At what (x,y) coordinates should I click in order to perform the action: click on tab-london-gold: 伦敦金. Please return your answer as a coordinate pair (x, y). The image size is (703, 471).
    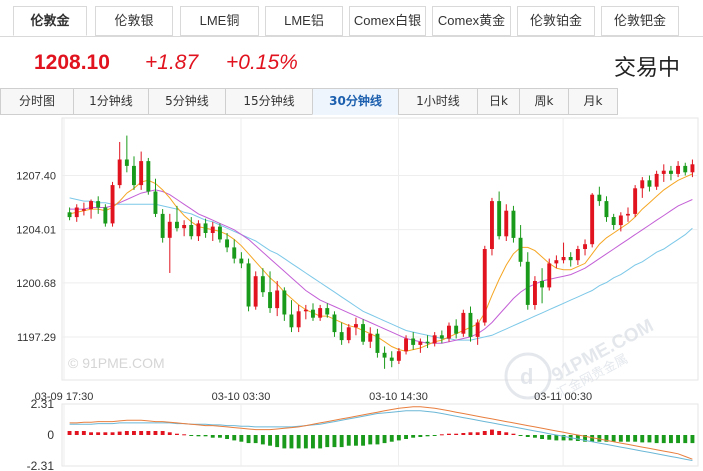
    Looking at the image, I should click on (50, 21).